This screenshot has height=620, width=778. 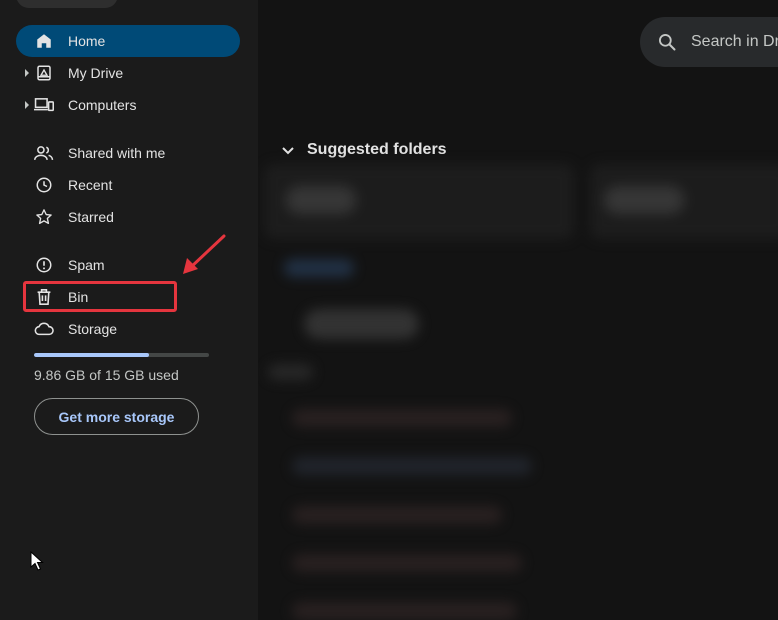 I want to click on suggested-folders-header: Suggested folders, so click(x=363, y=150).